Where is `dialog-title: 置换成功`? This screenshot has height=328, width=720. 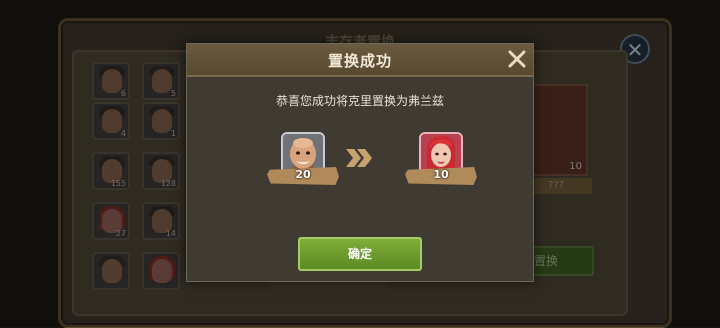
dialog-title: 置换成功 is located at coordinates (359, 61).